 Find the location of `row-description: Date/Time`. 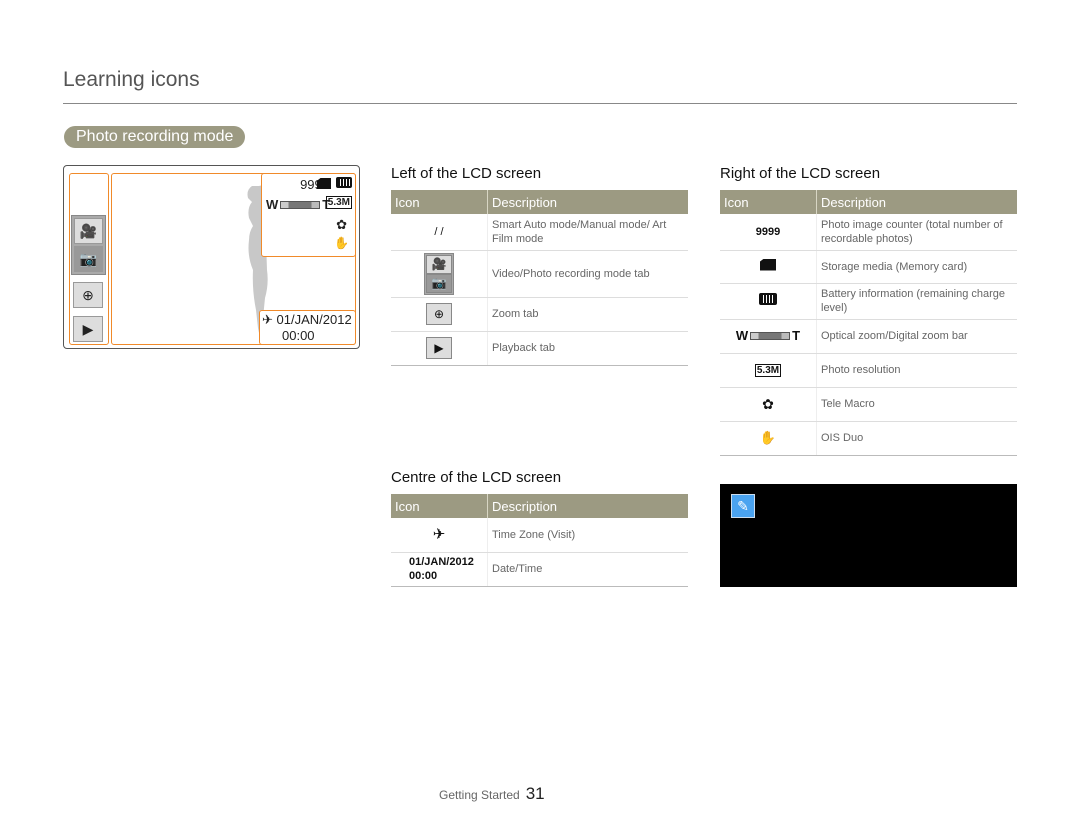

row-description: Date/Time is located at coordinates (587, 569).